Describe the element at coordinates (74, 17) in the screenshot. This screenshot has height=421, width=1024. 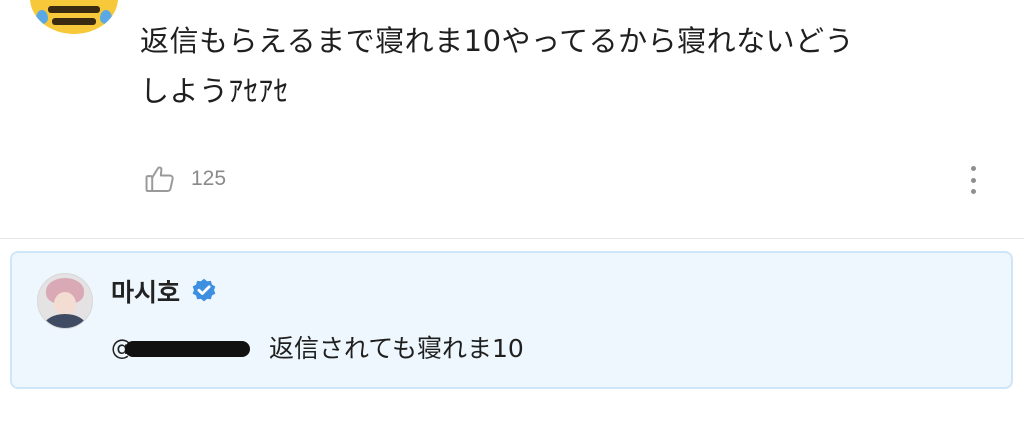
I see `commenter-avatar` at that location.